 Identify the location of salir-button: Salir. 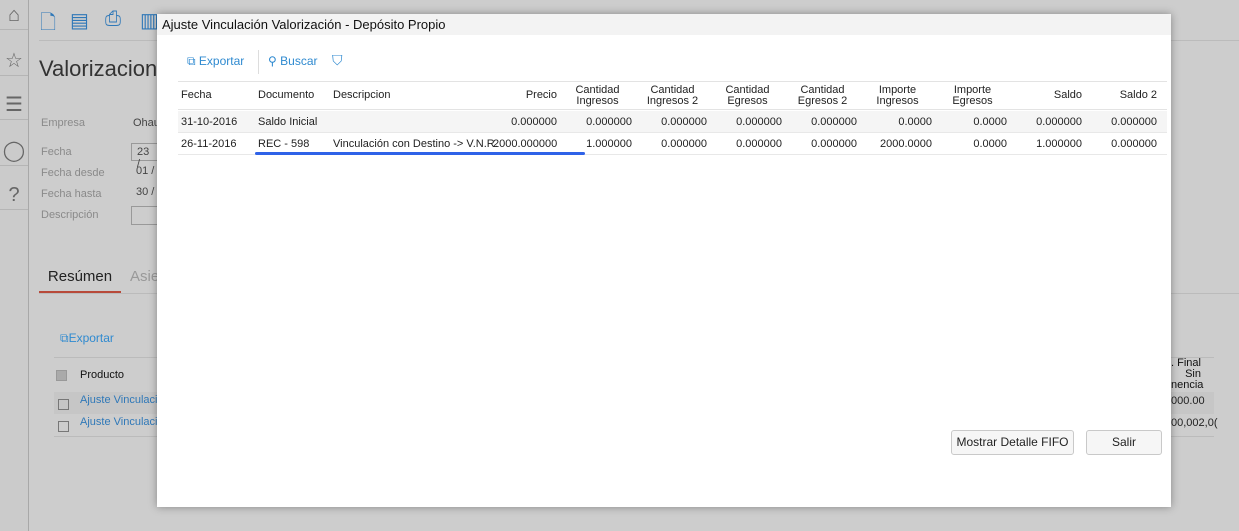
(1124, 442).